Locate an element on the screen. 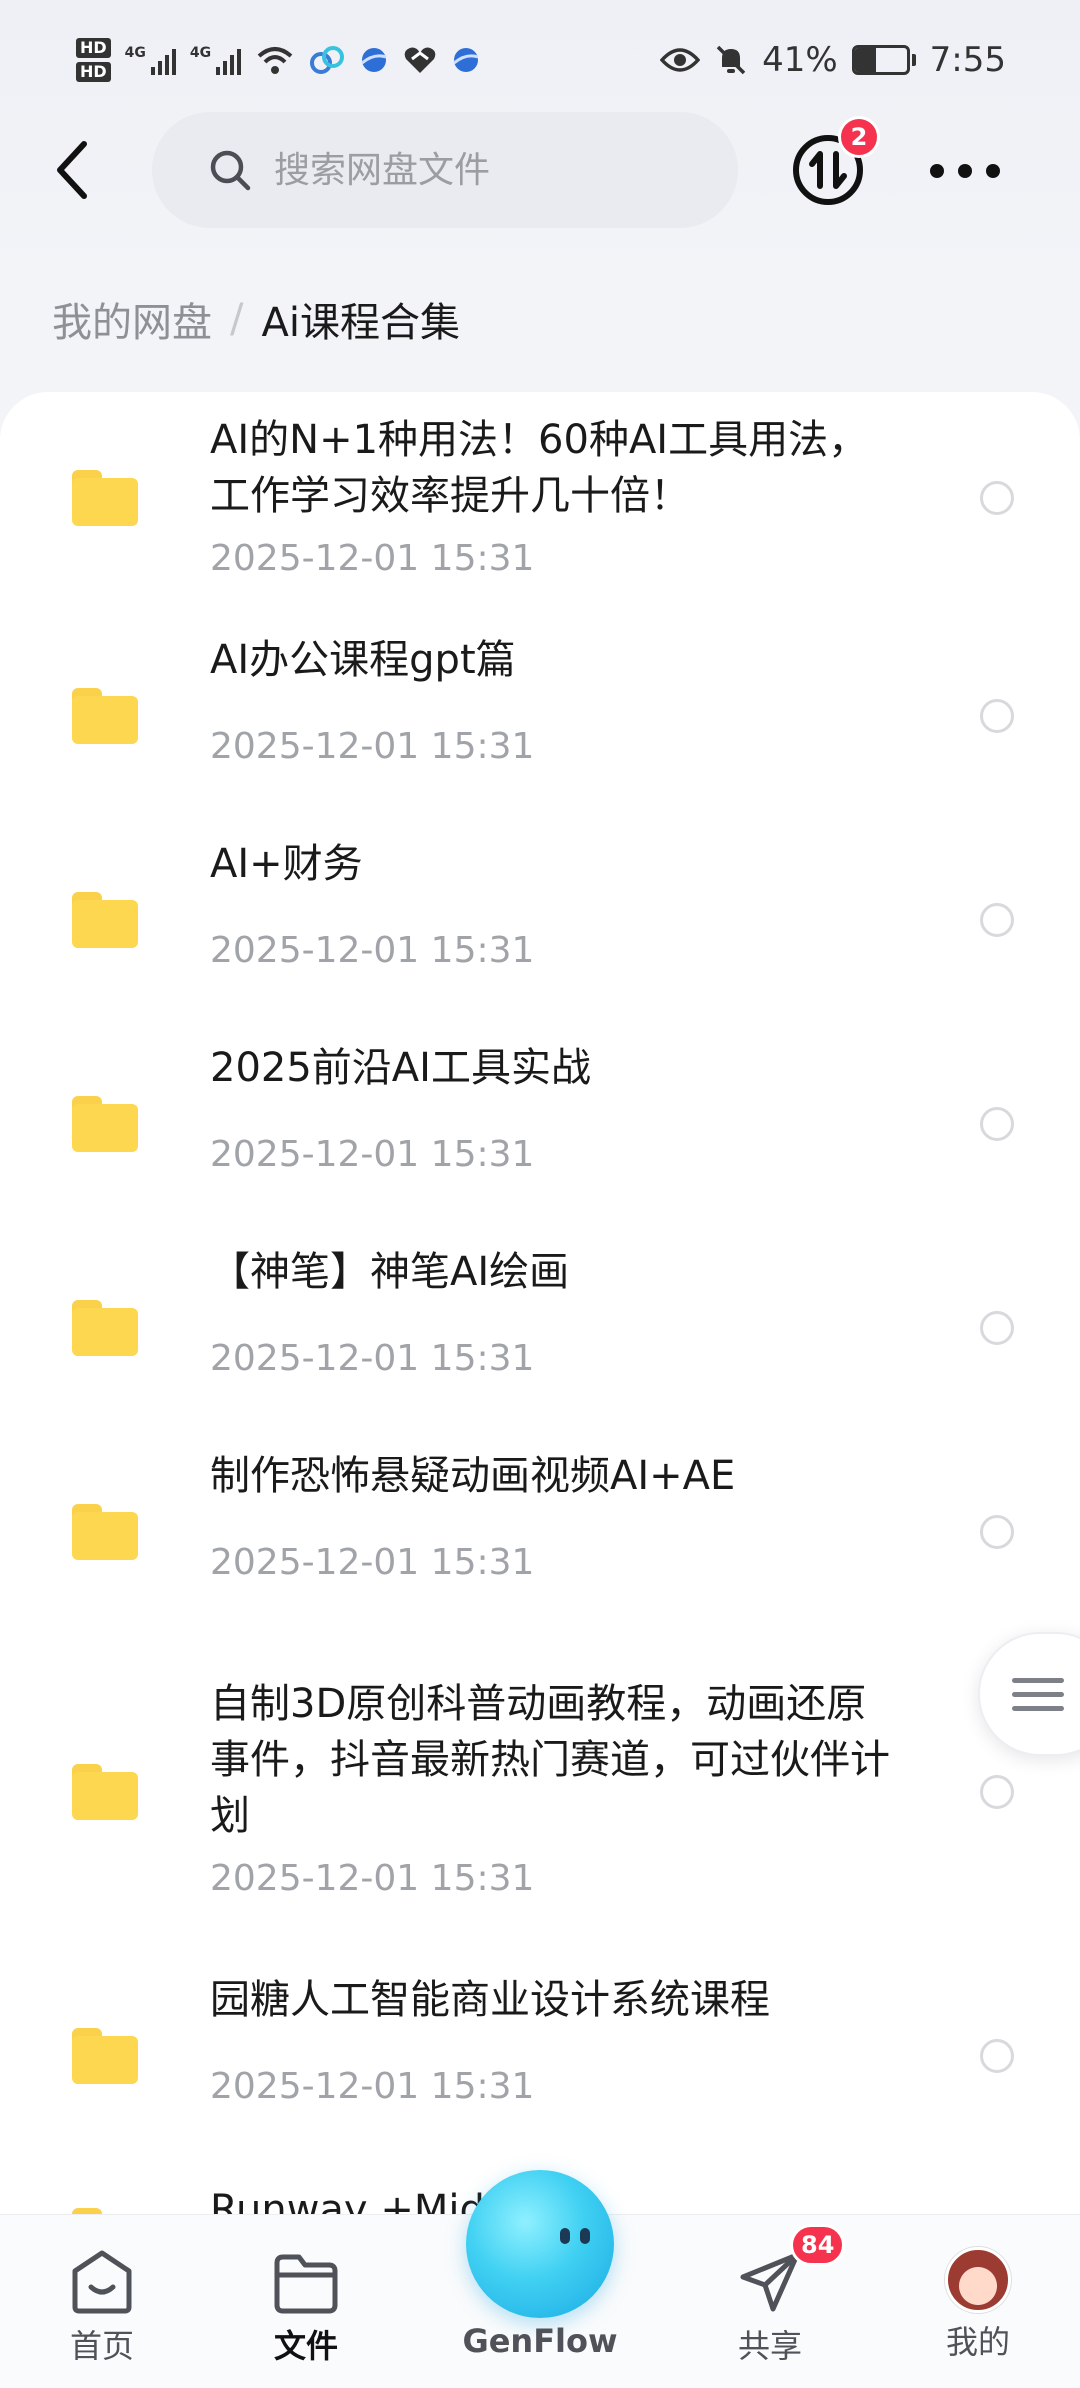 The height and width of the screenshot is (2388, 1080). breadcrumb-root: 我的网盘 is located at coordinates (132, 319).